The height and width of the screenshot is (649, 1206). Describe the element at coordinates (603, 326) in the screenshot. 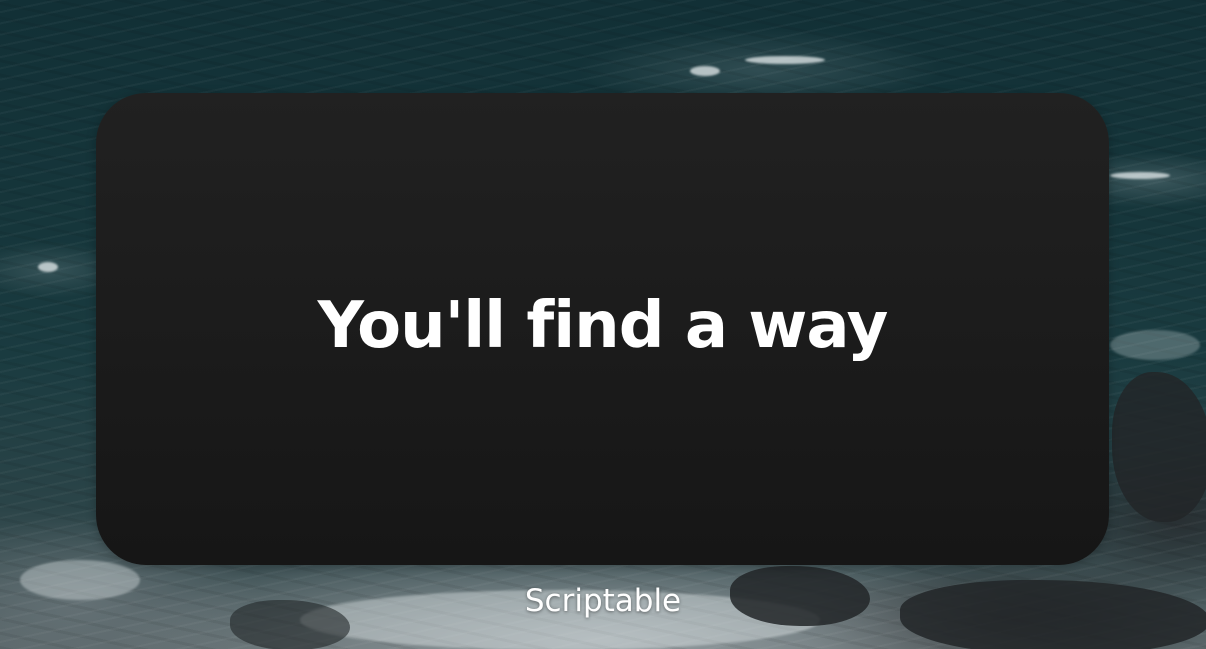

I see `widget-quote-text: You'll find a way` at that location.